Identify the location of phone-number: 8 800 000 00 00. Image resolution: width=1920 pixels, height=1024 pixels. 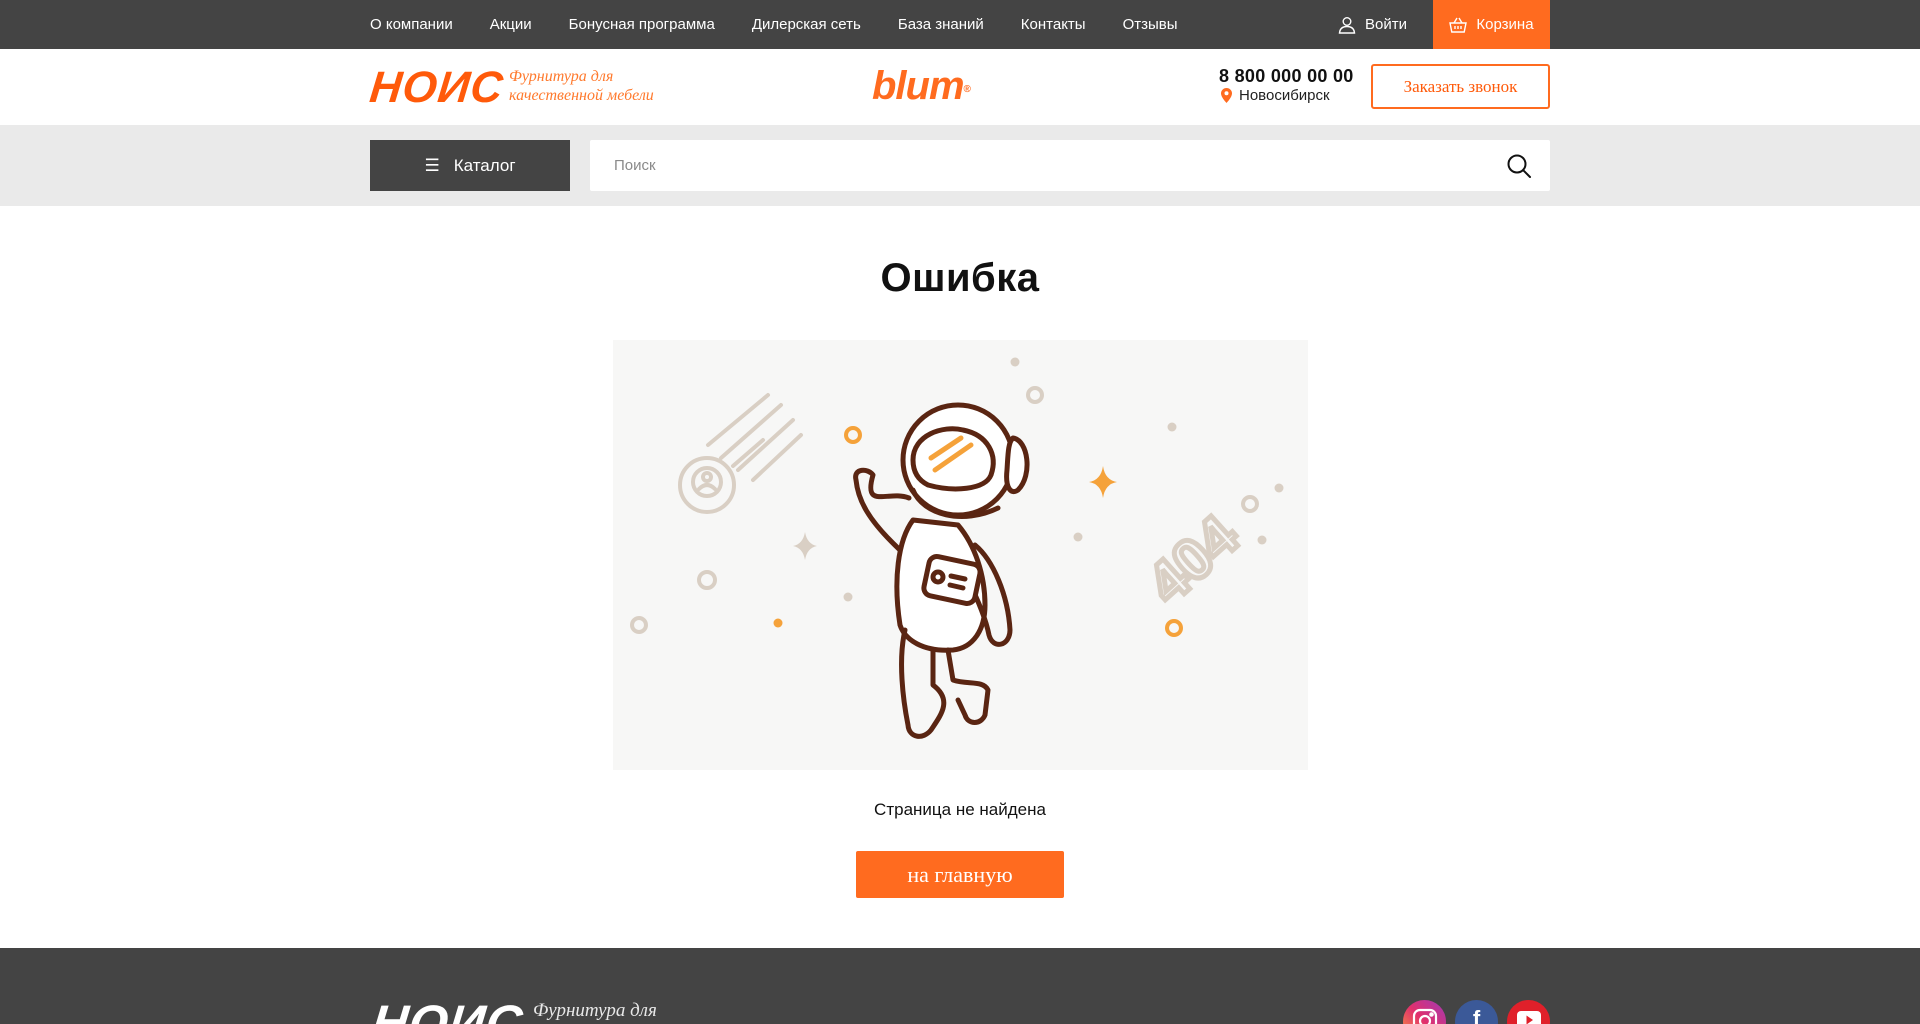
(1286, 76).